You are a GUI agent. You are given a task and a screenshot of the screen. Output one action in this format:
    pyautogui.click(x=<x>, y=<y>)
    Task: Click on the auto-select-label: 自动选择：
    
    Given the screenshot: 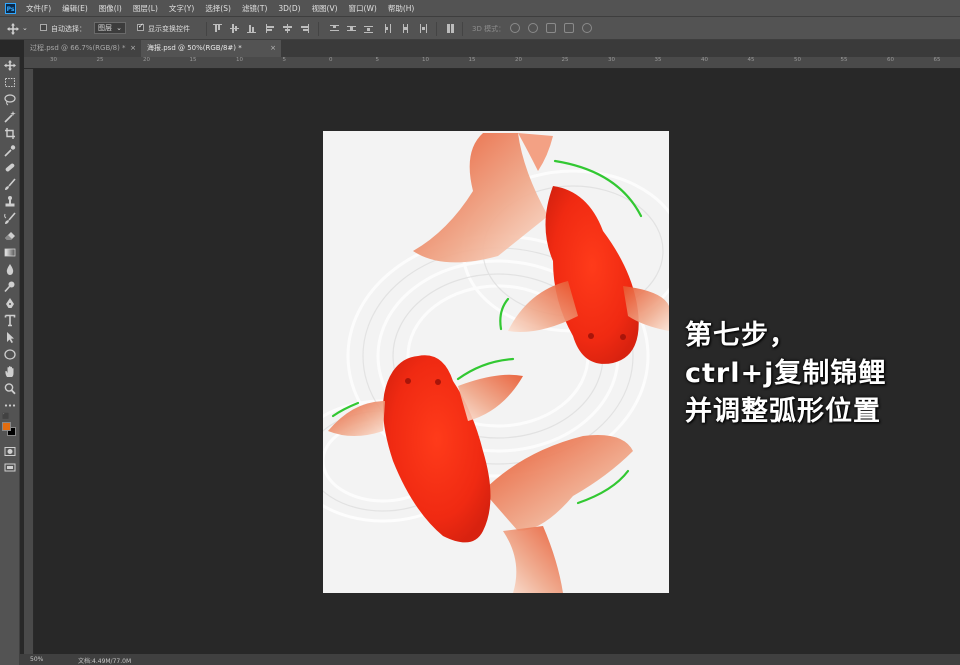 What is the action you would take?
    pyautogui.click(x=68, y=29)
    